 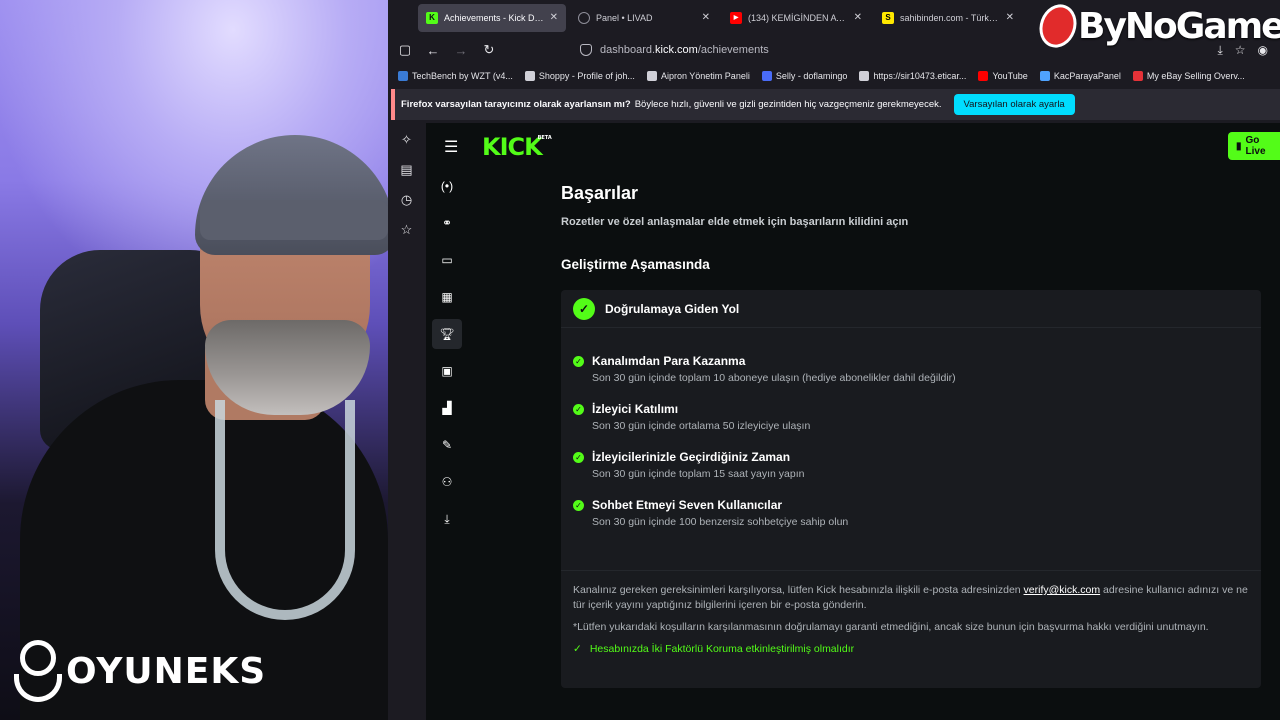 I want to click on chart-icon: ▟, so click(x=447, y=408).